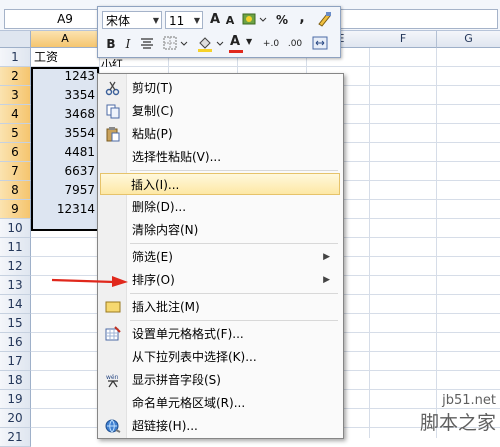 The image size is (500, 447). What do you see at coordinates (15, 209) in the screenshot?
I see `row-header-9: 9` at bounding box center [15, 209].